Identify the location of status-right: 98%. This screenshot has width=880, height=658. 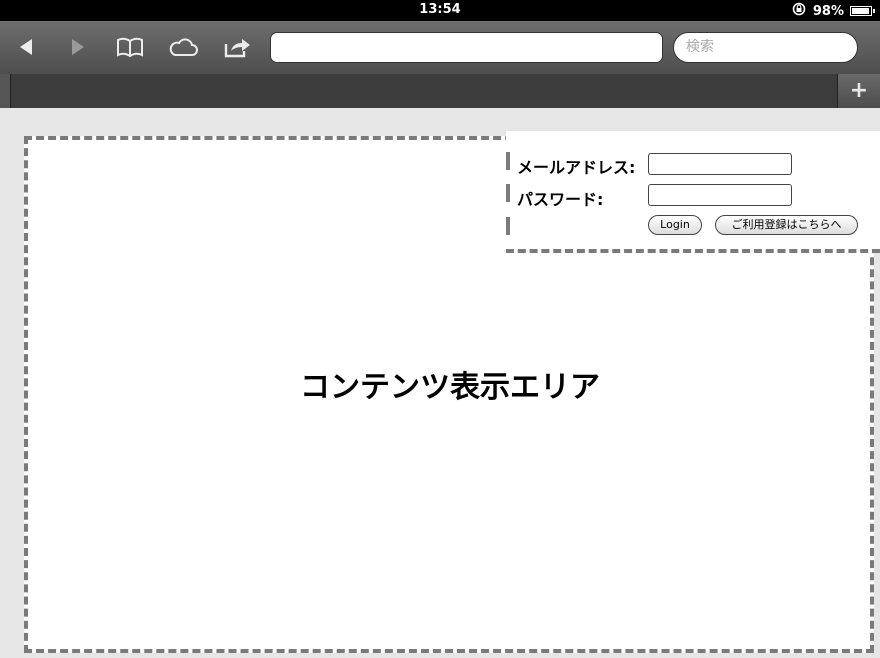
(833, 11).